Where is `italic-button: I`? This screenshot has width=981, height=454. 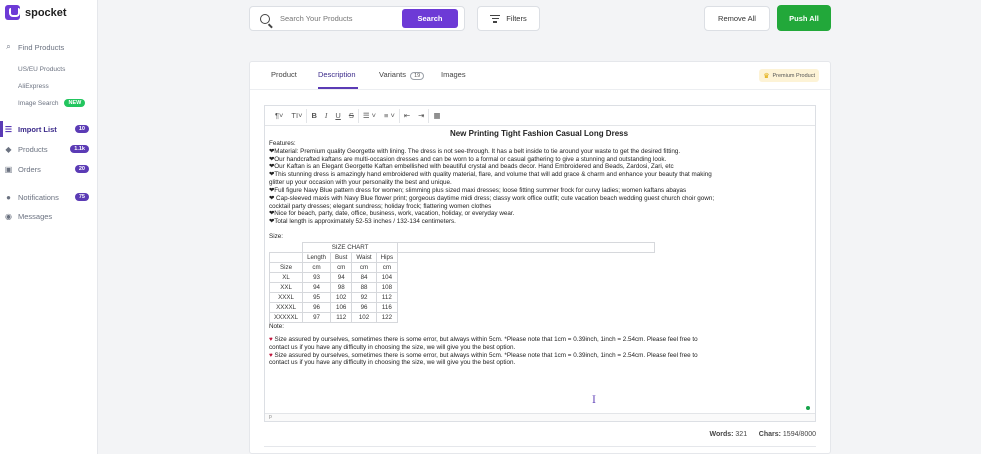 italic-button: I is located at coordinates (326, 116).